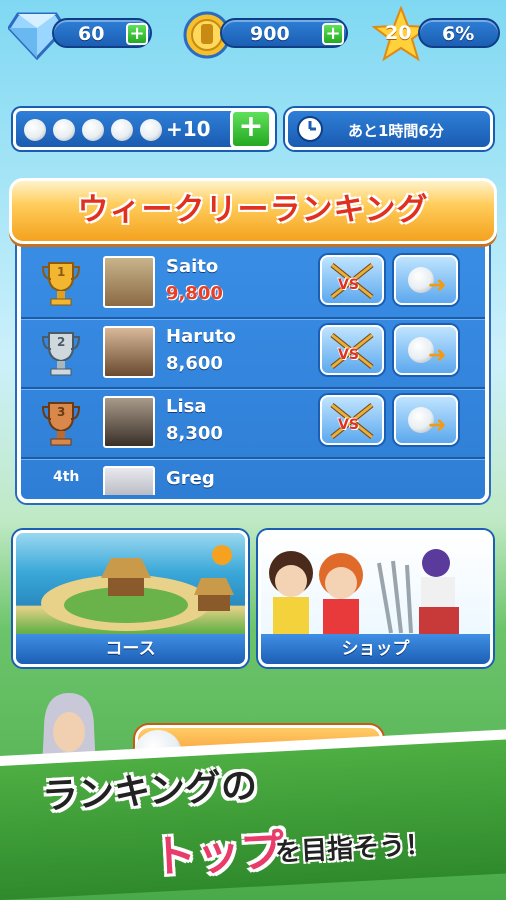  What do you see at coordinates (194, 363) in the screenshot?
I see `player-score: 8,600` at bounding box center [194, 363].